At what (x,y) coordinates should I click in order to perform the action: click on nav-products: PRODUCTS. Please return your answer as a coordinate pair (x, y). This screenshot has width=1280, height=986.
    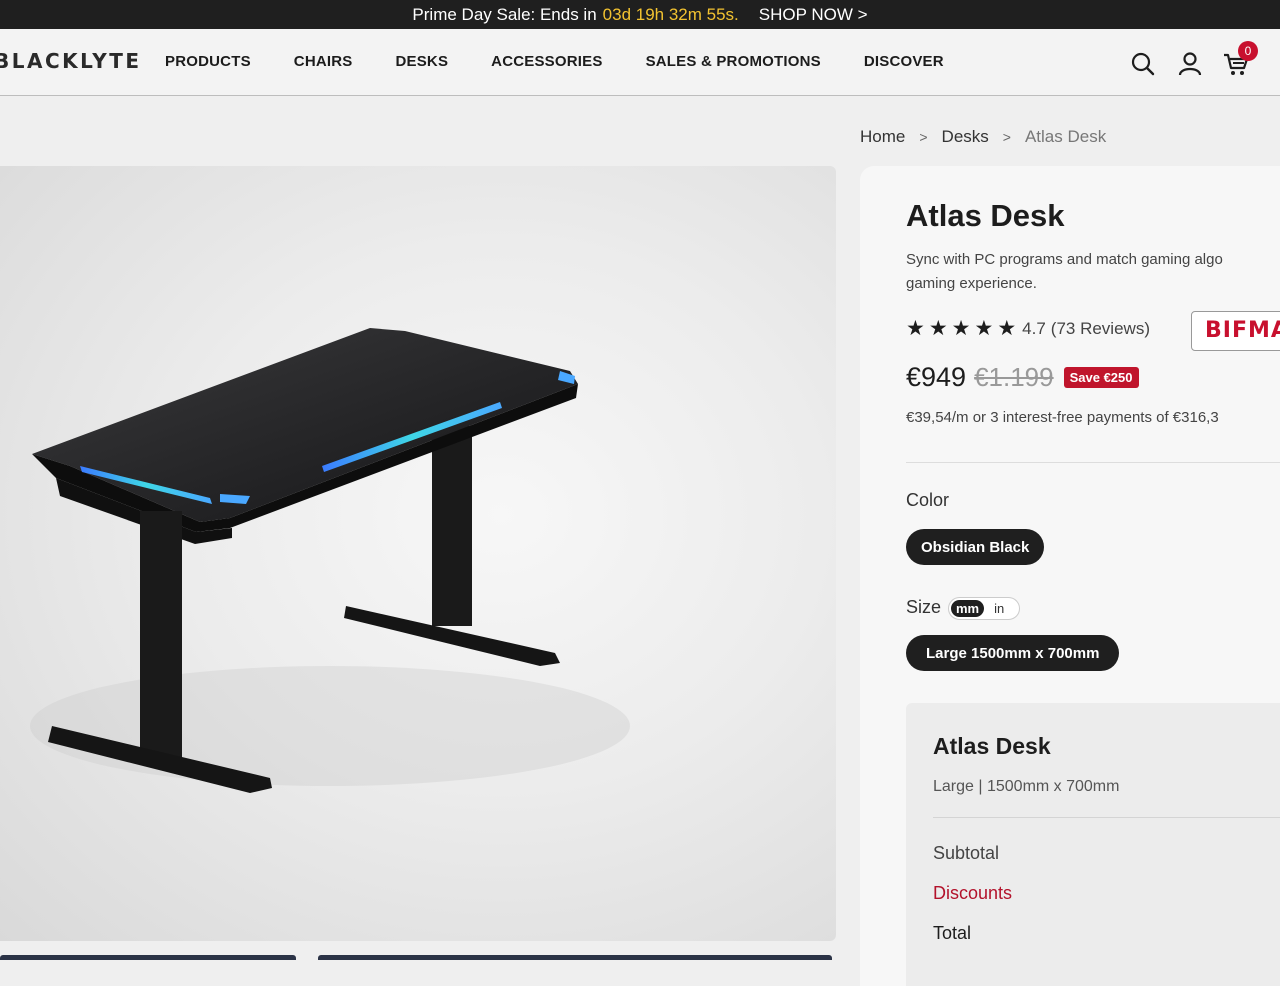
    Looking at the image, I should click on (208, 61).